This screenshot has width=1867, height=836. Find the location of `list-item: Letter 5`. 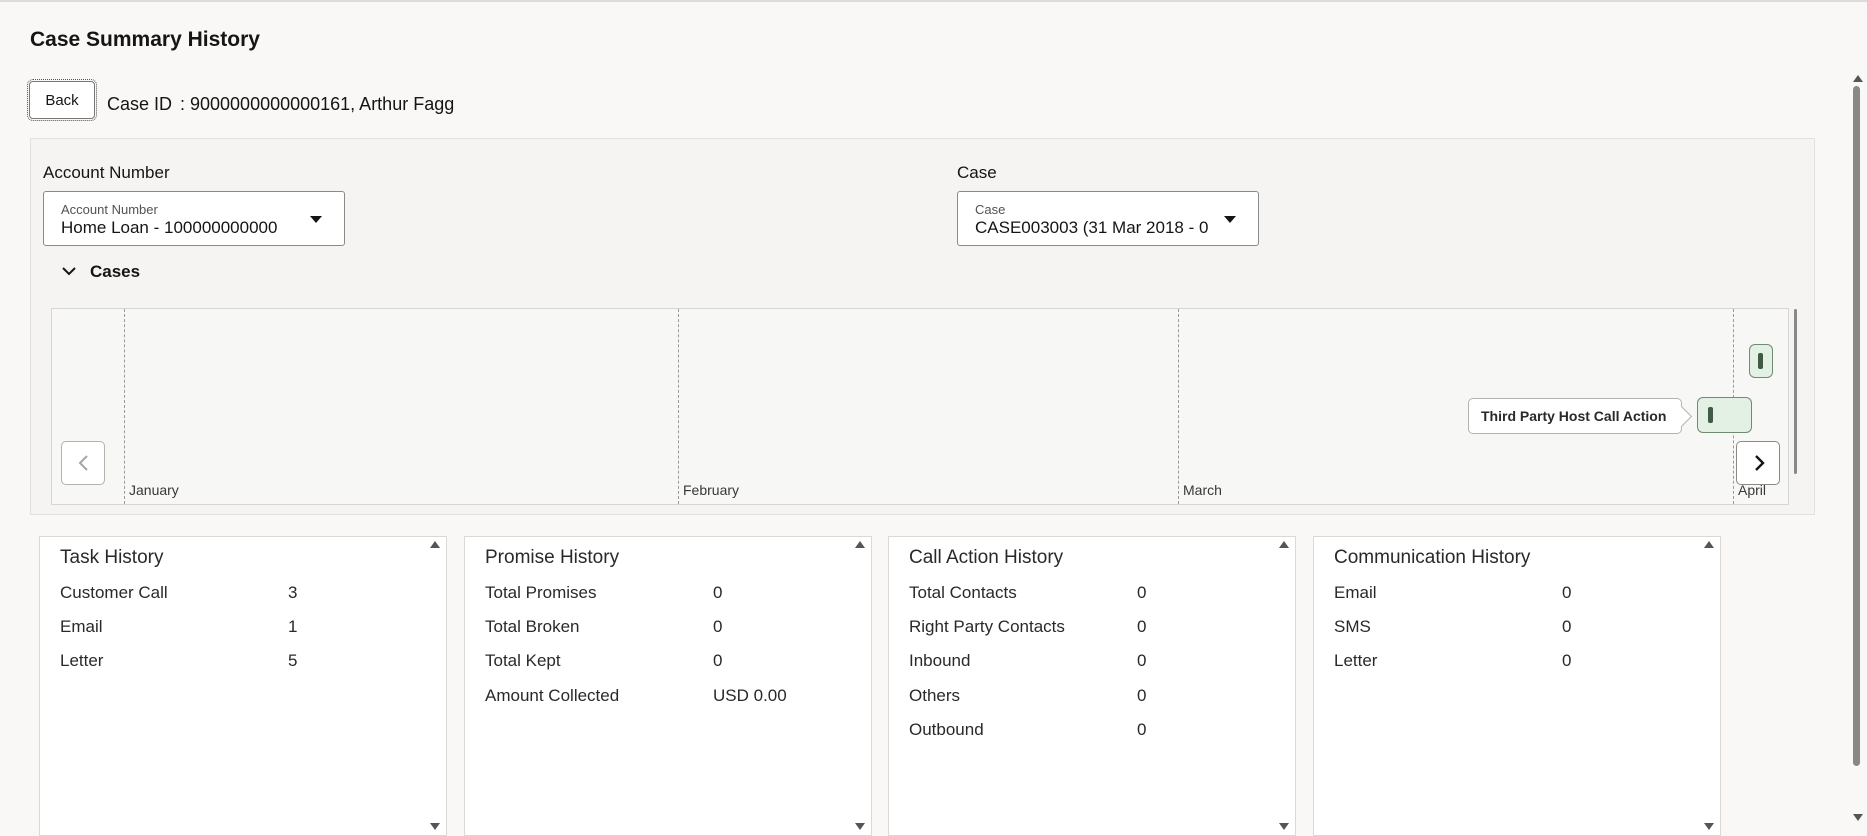

list-item: Letter 5 is located at coordinates (245, 663).